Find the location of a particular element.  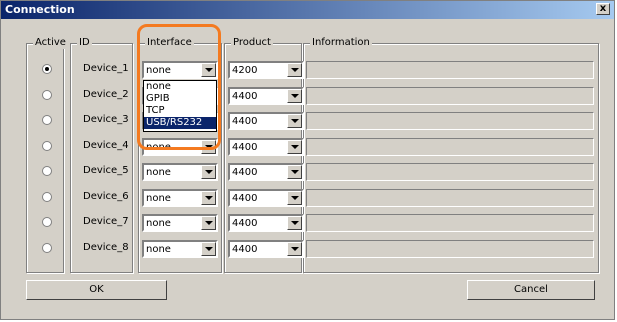

device-id: Device_2 is located at coordinates (106, 94).